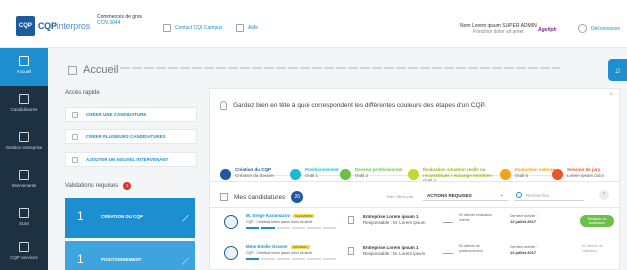 The width and height of the screenshot is (627, 270). I want to click on help-icon, so click(240, 28).